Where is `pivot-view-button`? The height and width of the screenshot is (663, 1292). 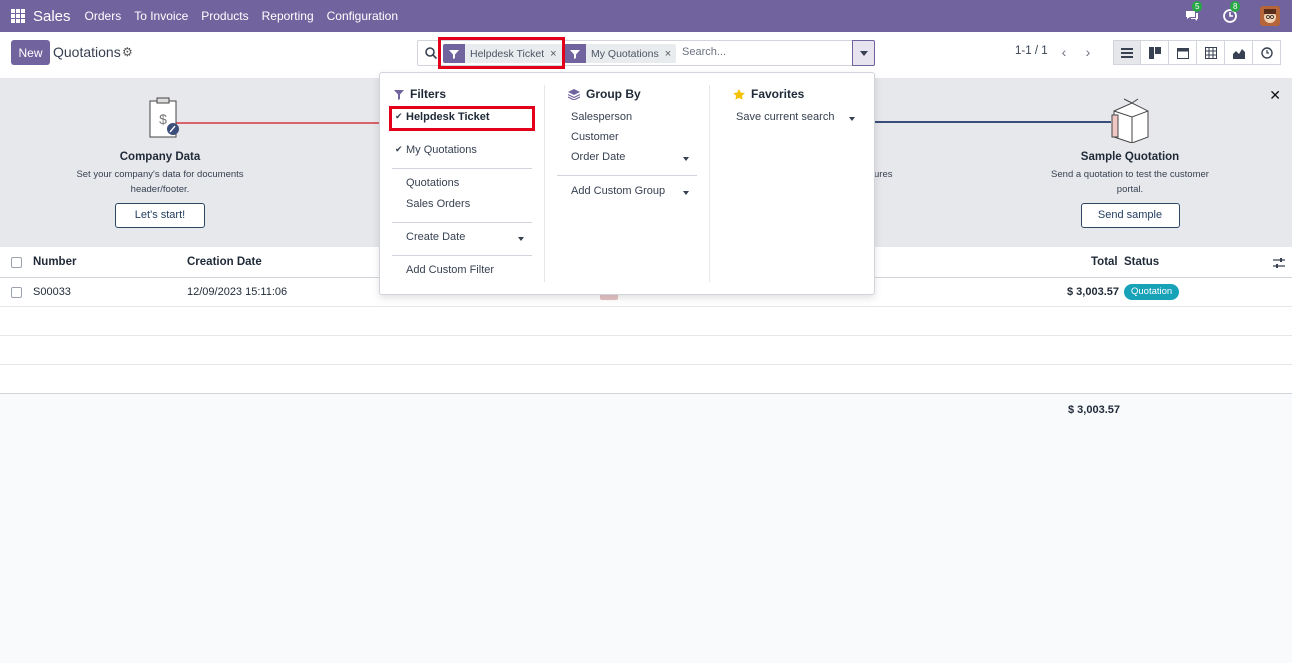
pivot-view-button is located at coordinates (1211, 52).